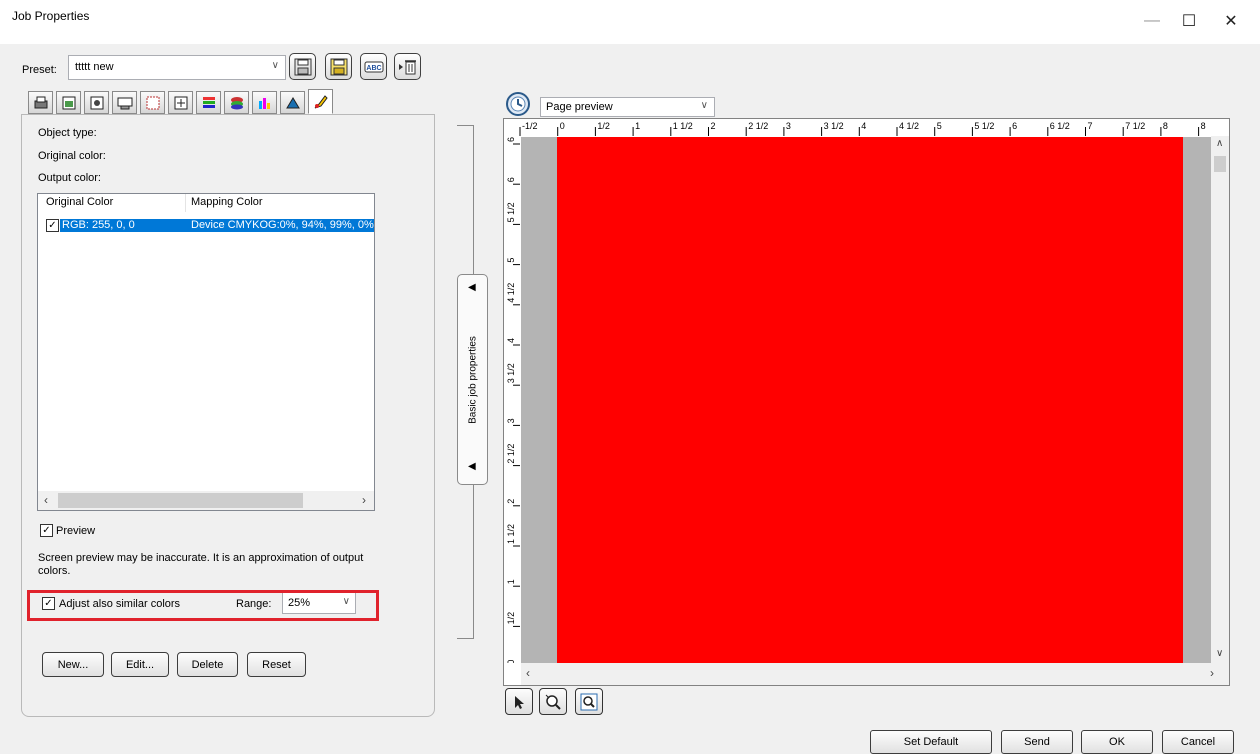  I want to click on preview-checkbox: ✓, so click(46, 530).